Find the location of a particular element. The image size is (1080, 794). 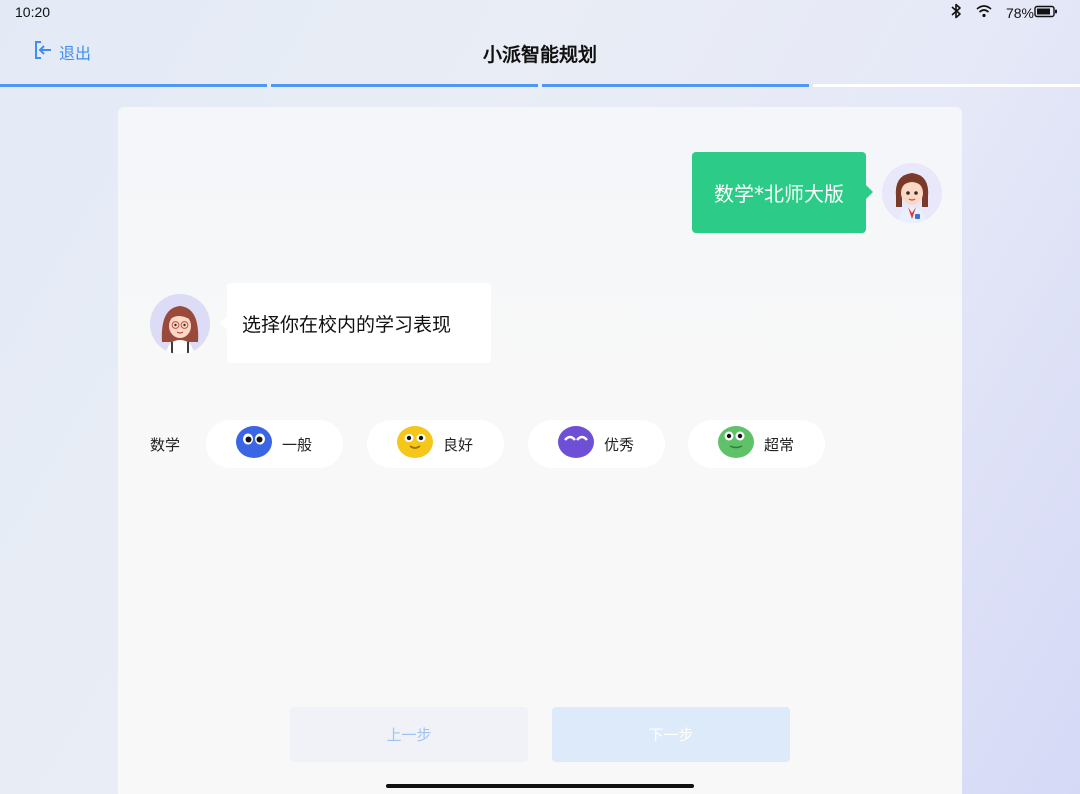

status-icons: 78% is located at coordinates (1004, 13).